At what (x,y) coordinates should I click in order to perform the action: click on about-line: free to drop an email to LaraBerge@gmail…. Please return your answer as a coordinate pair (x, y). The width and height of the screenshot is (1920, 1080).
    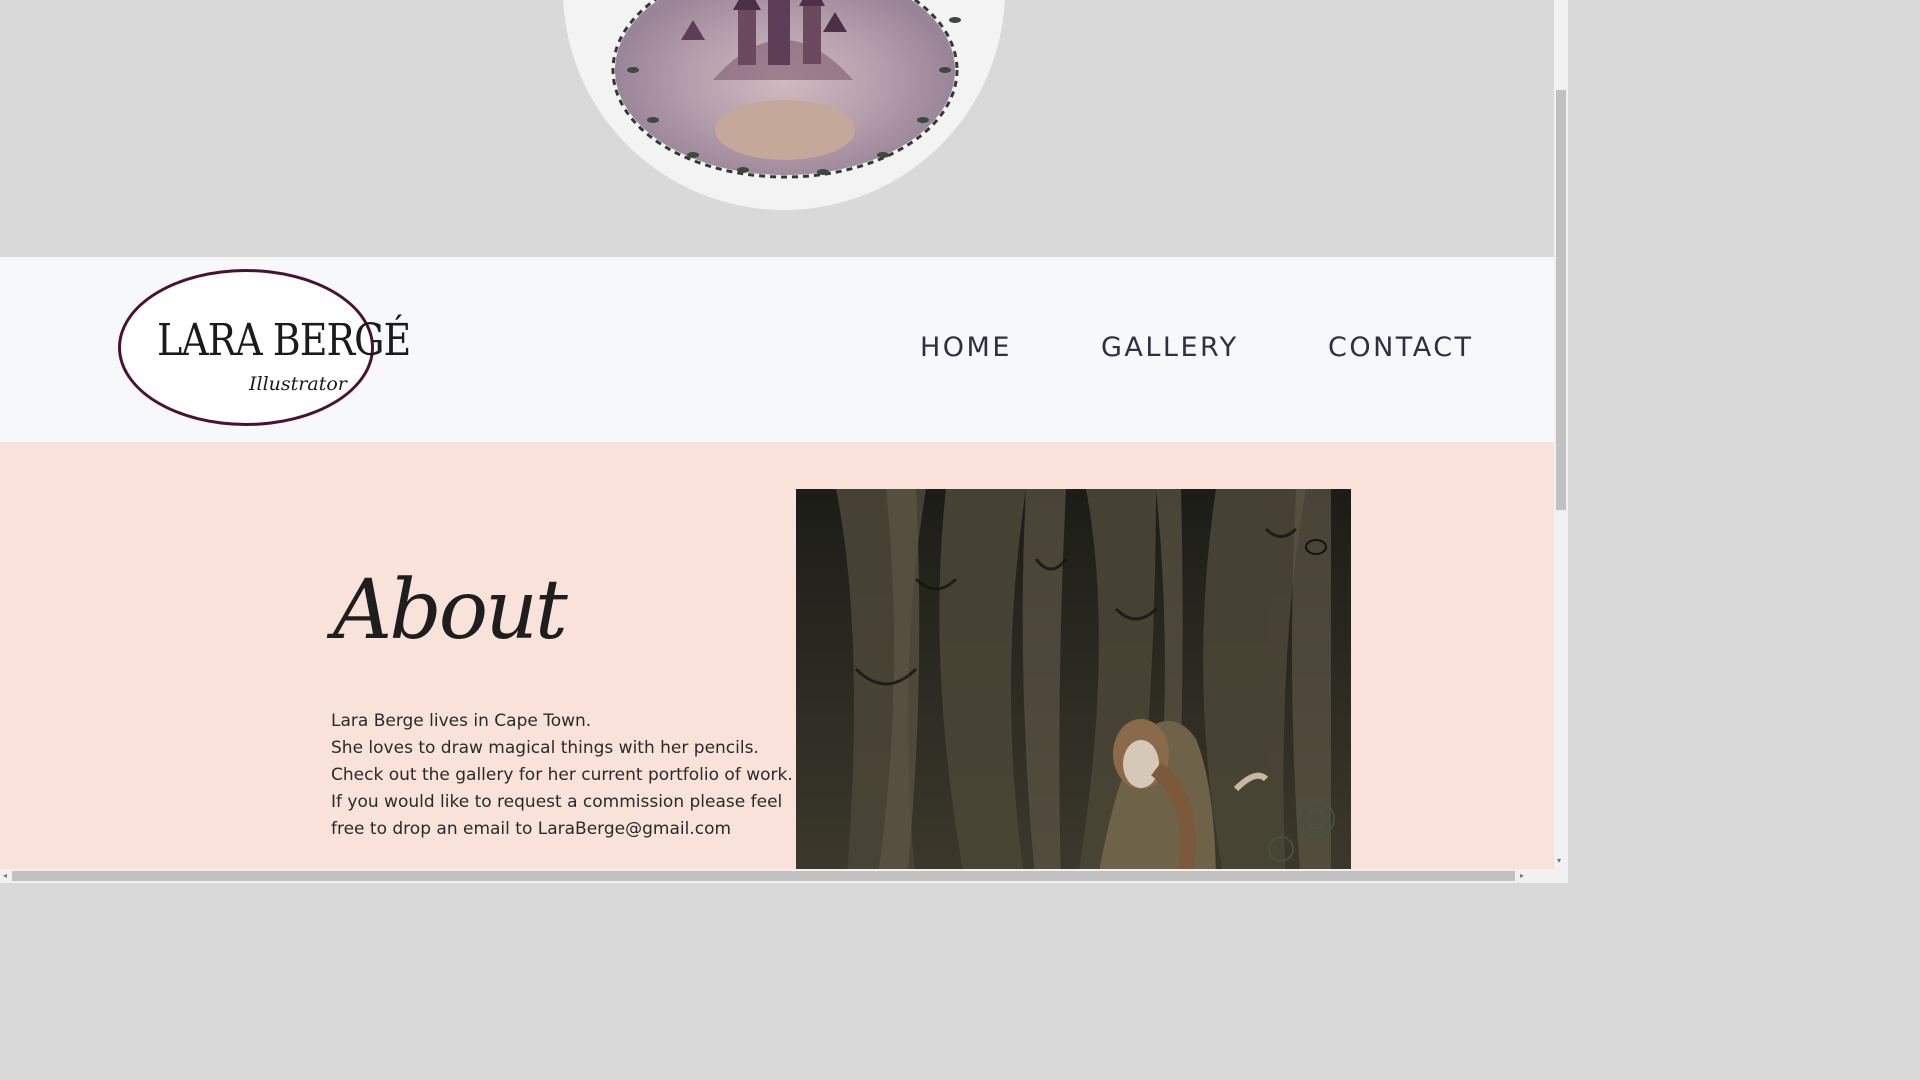
    Looking at the image, I should click on (531, 829).